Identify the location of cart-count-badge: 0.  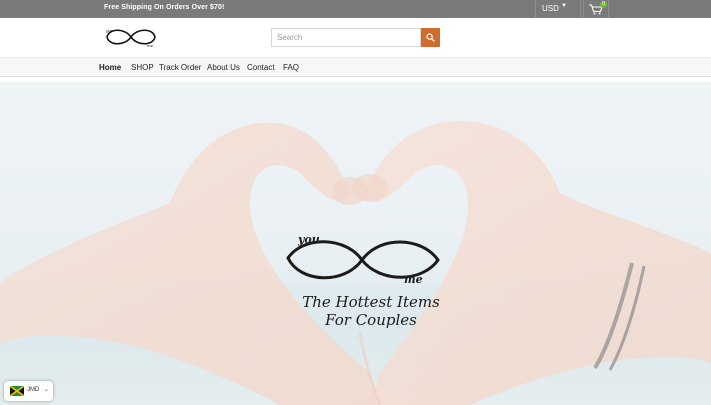
(603, 4).